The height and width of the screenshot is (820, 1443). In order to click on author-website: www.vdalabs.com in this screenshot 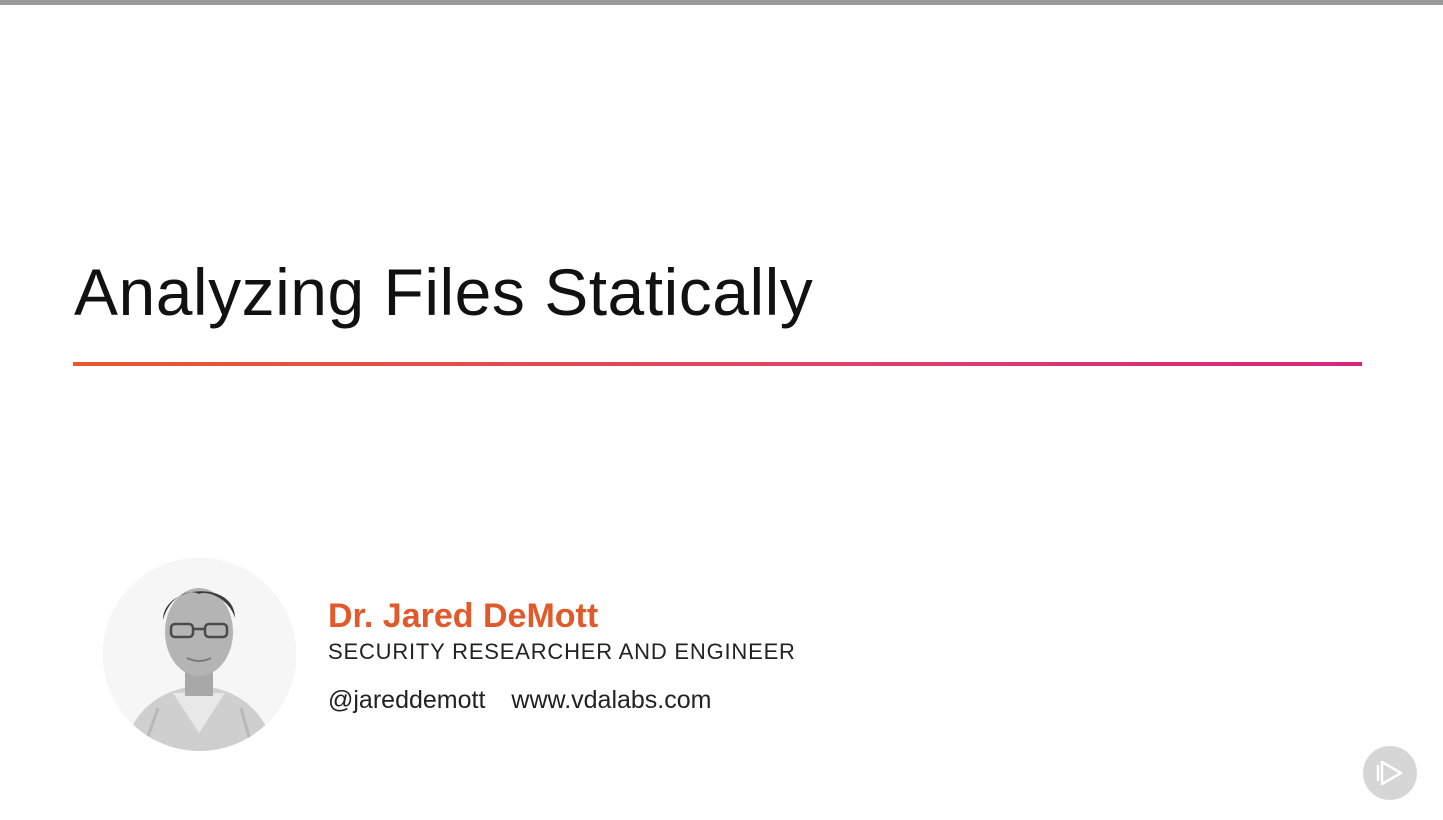, I will do `click(611, 700)`.